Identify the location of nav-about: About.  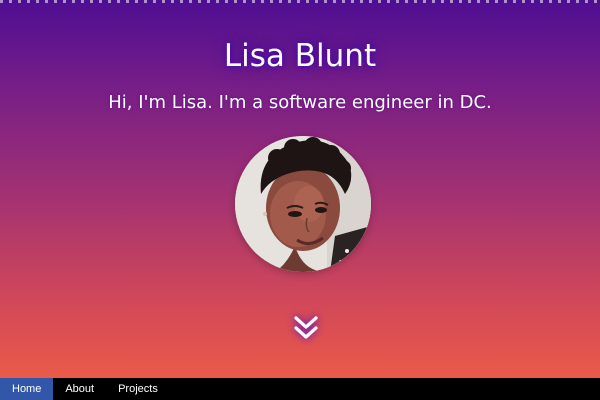
(79, 389).